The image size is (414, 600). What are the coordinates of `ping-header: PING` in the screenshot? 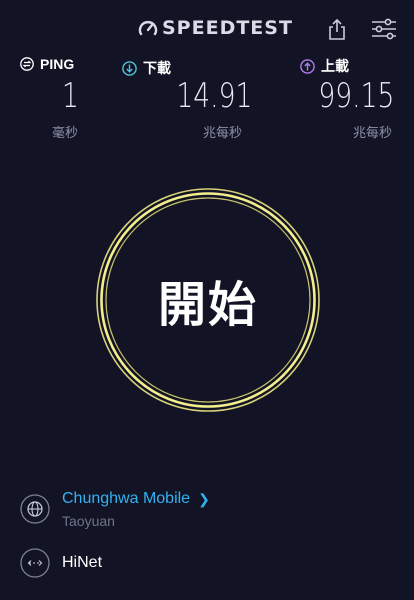 It's located at (55, 64).